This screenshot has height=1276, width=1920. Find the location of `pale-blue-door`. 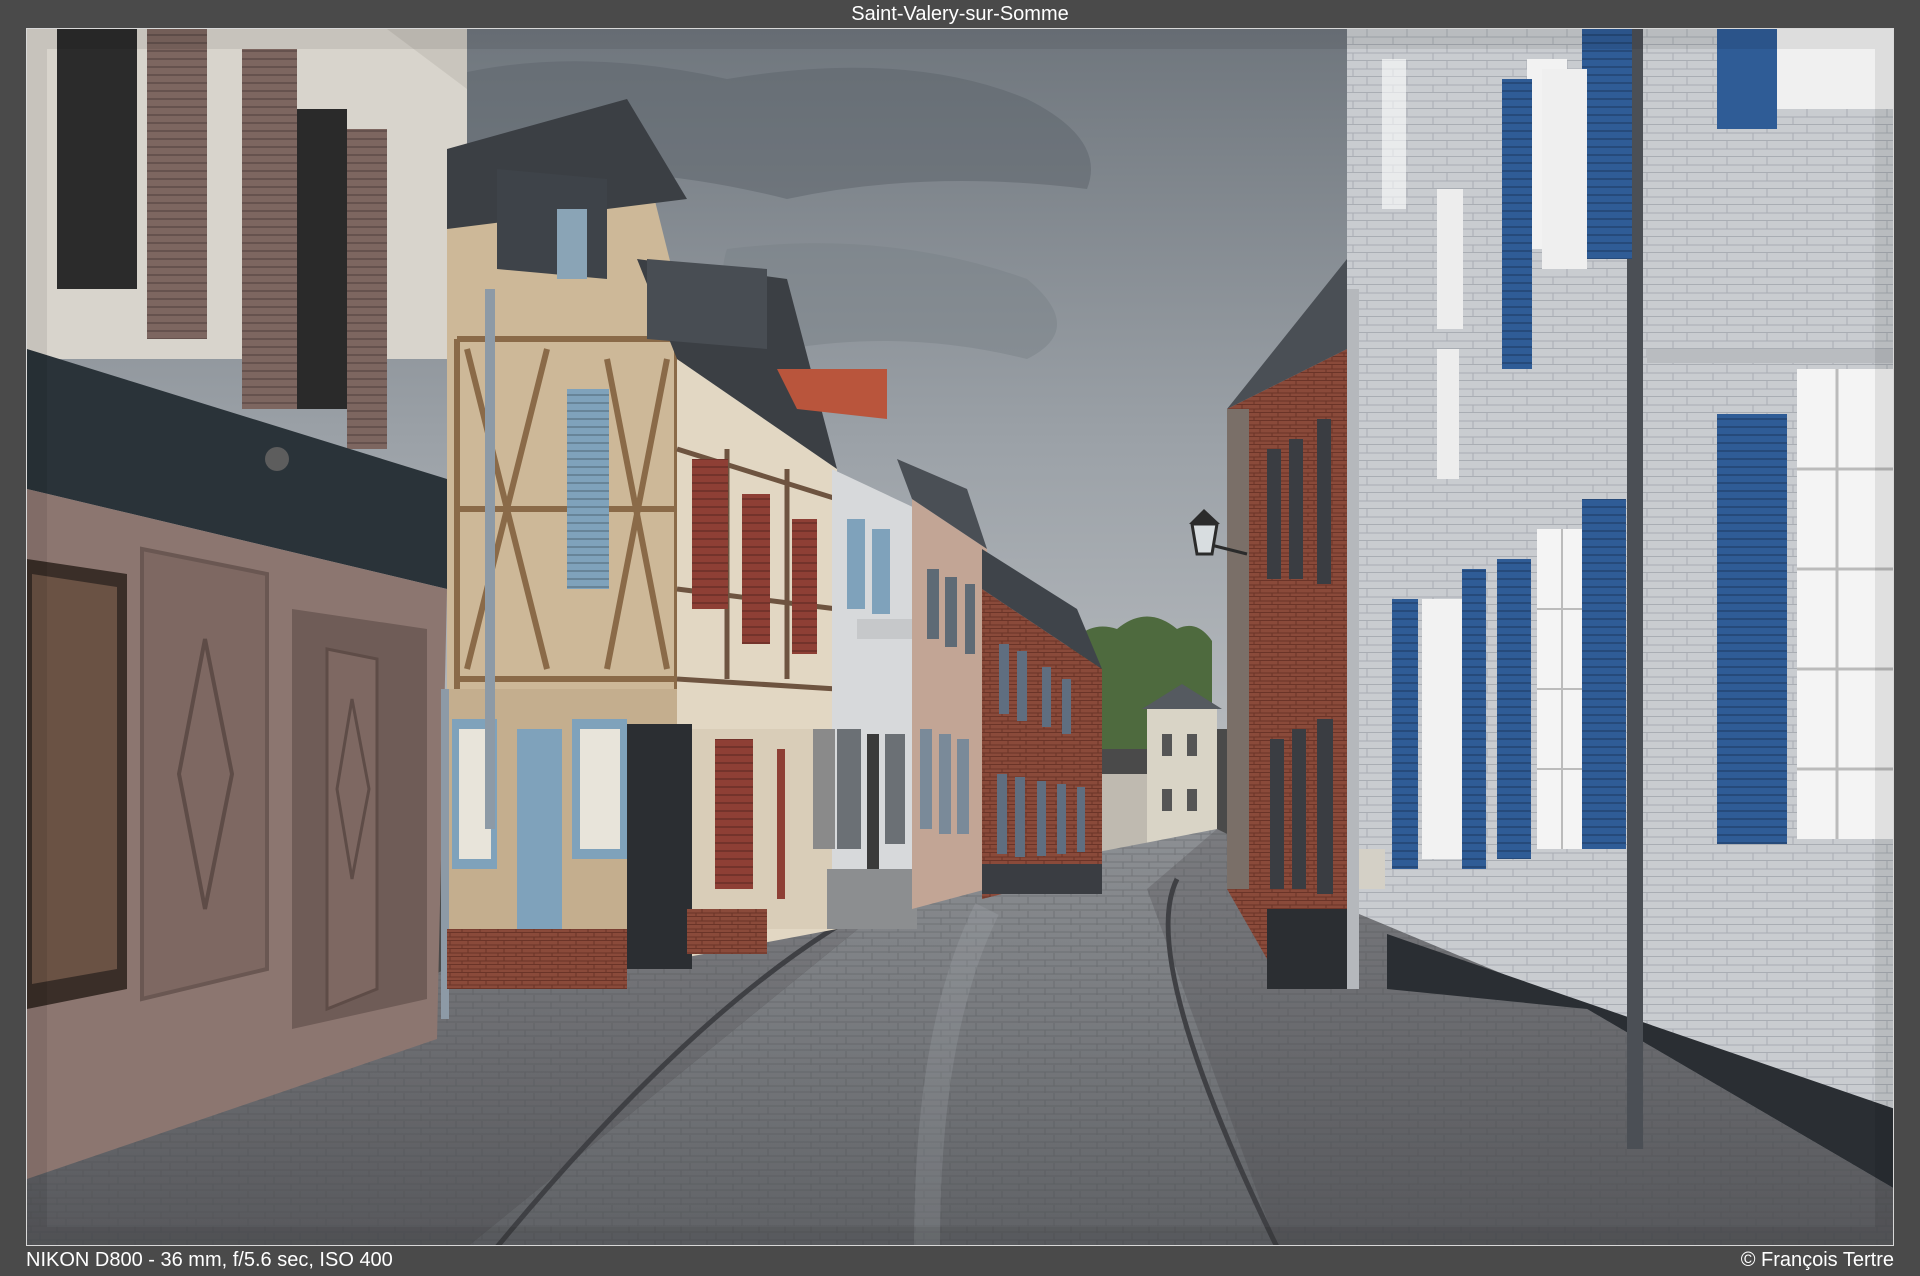

pale-blue-door is located at coordinates (539, 844).